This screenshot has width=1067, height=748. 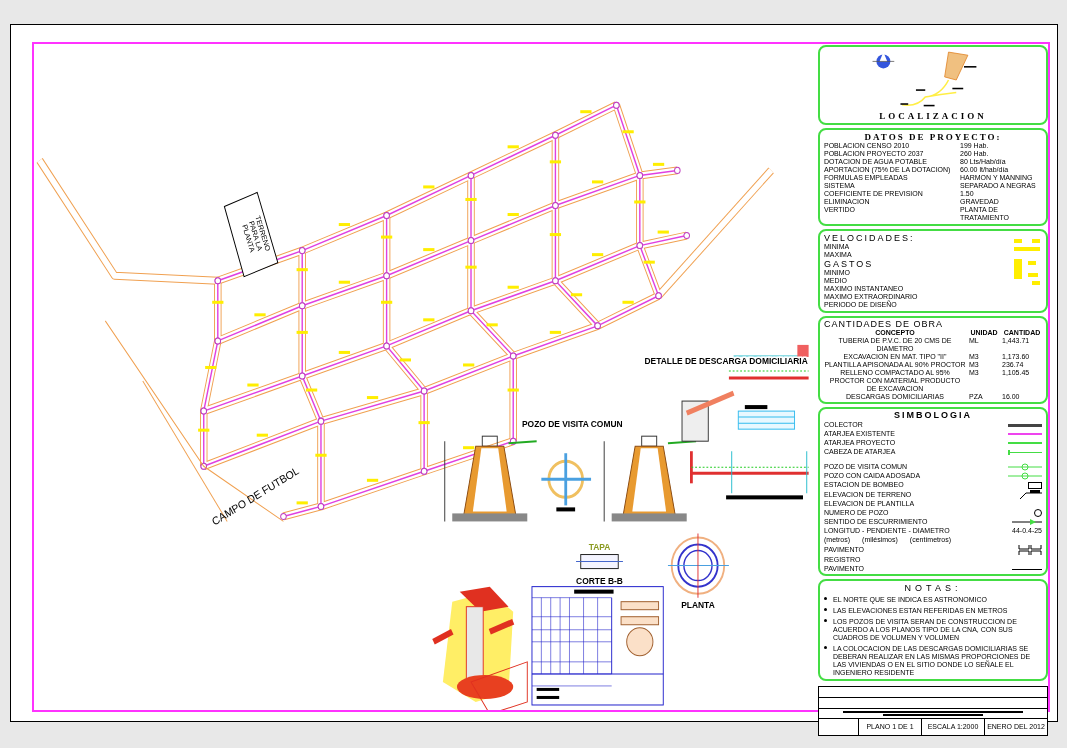 What do you see at coordinates (849, 264) in the screenshot?
I see `section-title: GASTOS` at bounding box center [849, 264].